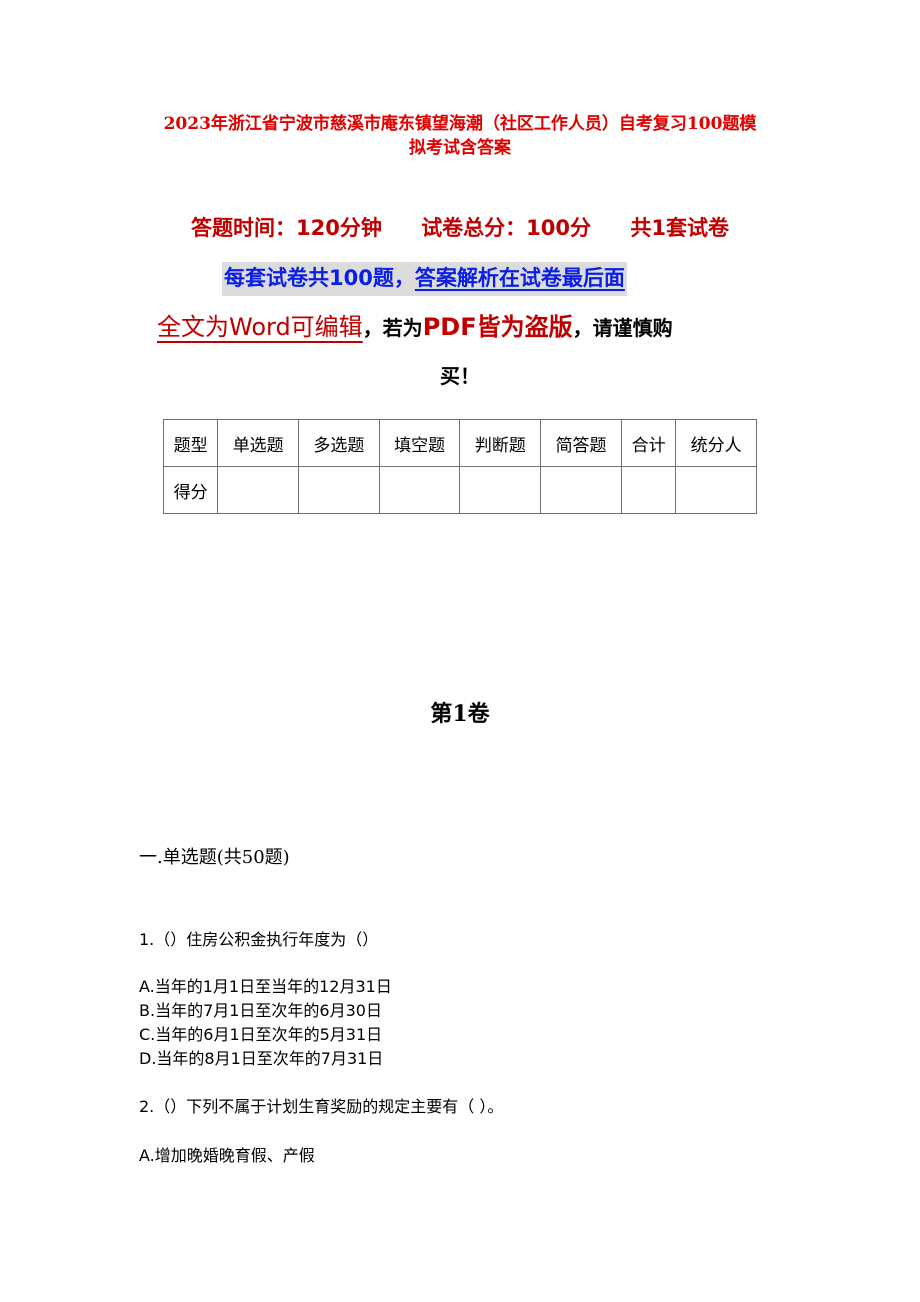  I want to click on warning-text-2: ，请谨慎购, so click(622, 328).